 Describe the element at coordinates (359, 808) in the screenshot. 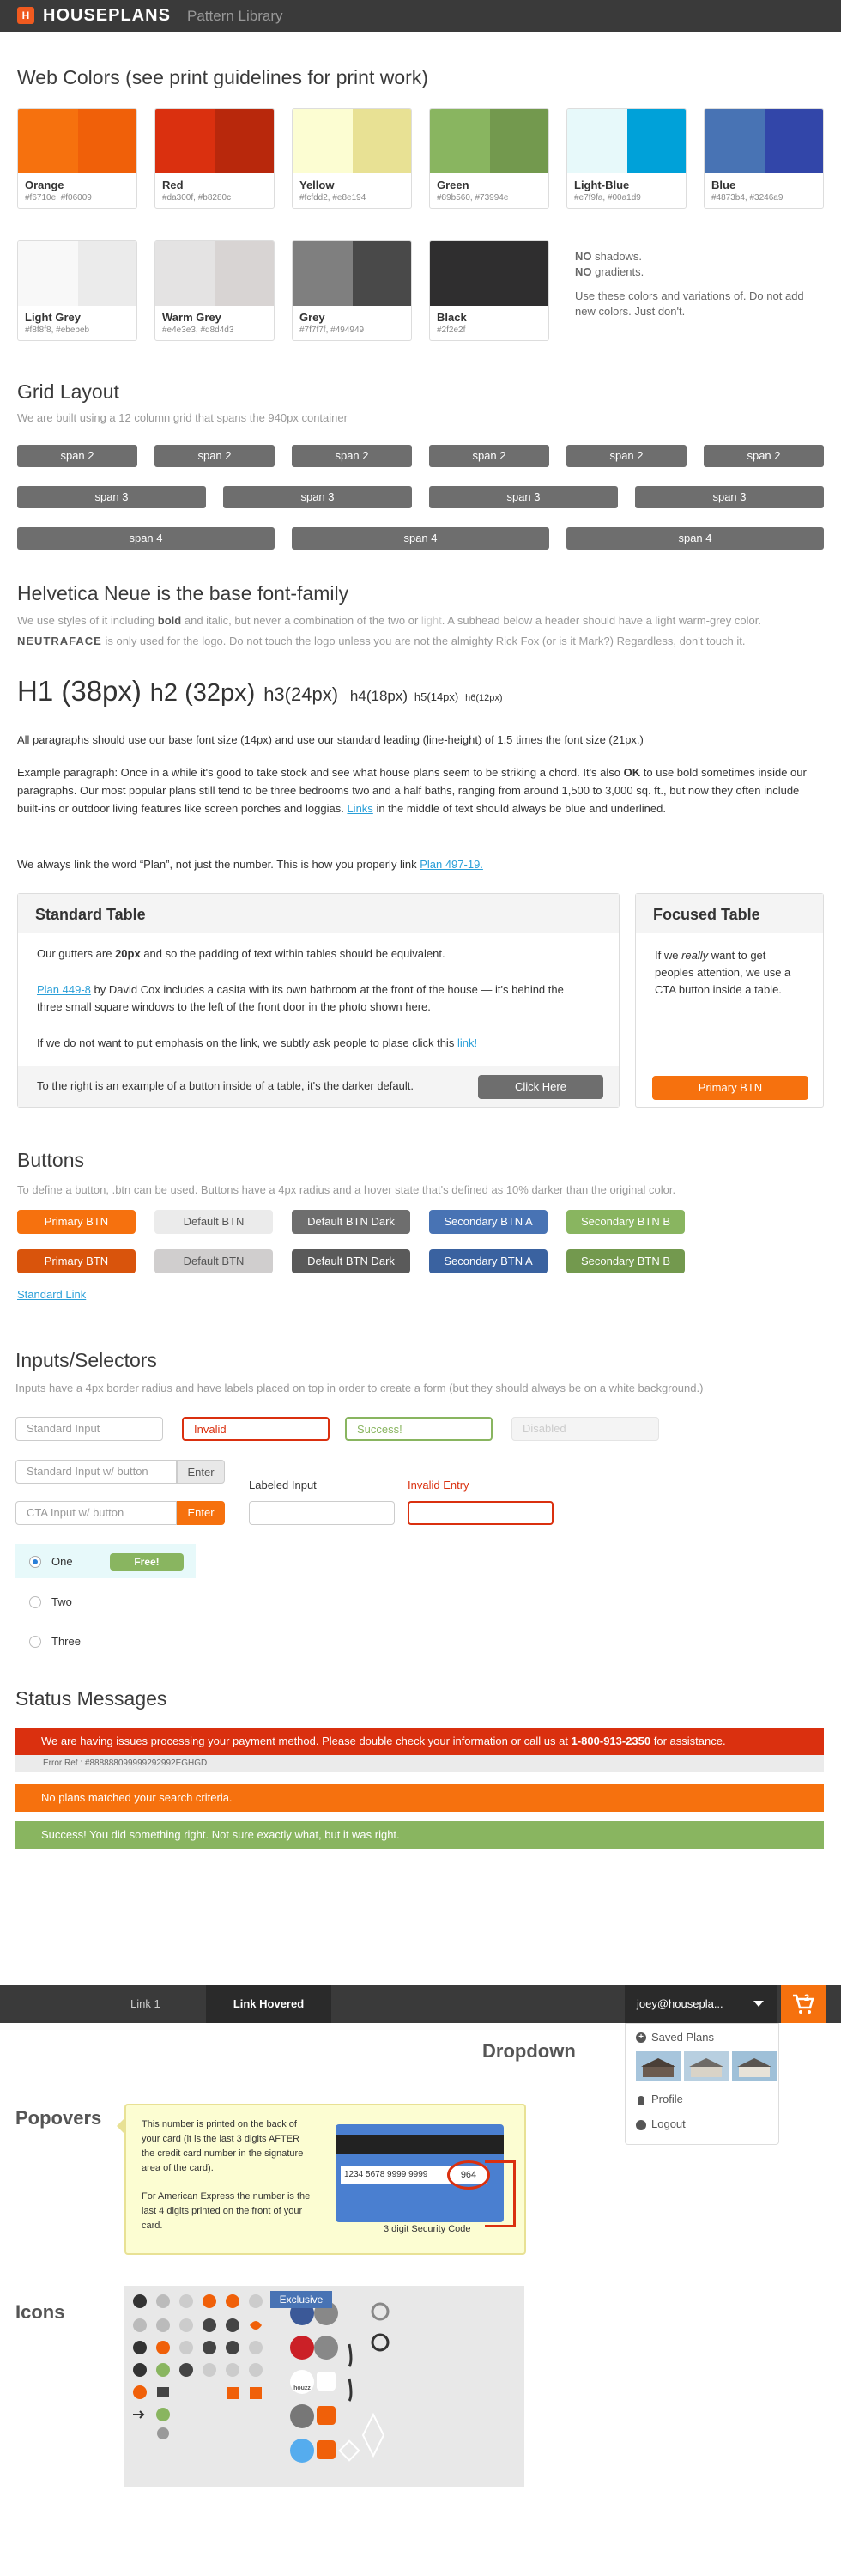

I see `inline-link: Links` at that location.